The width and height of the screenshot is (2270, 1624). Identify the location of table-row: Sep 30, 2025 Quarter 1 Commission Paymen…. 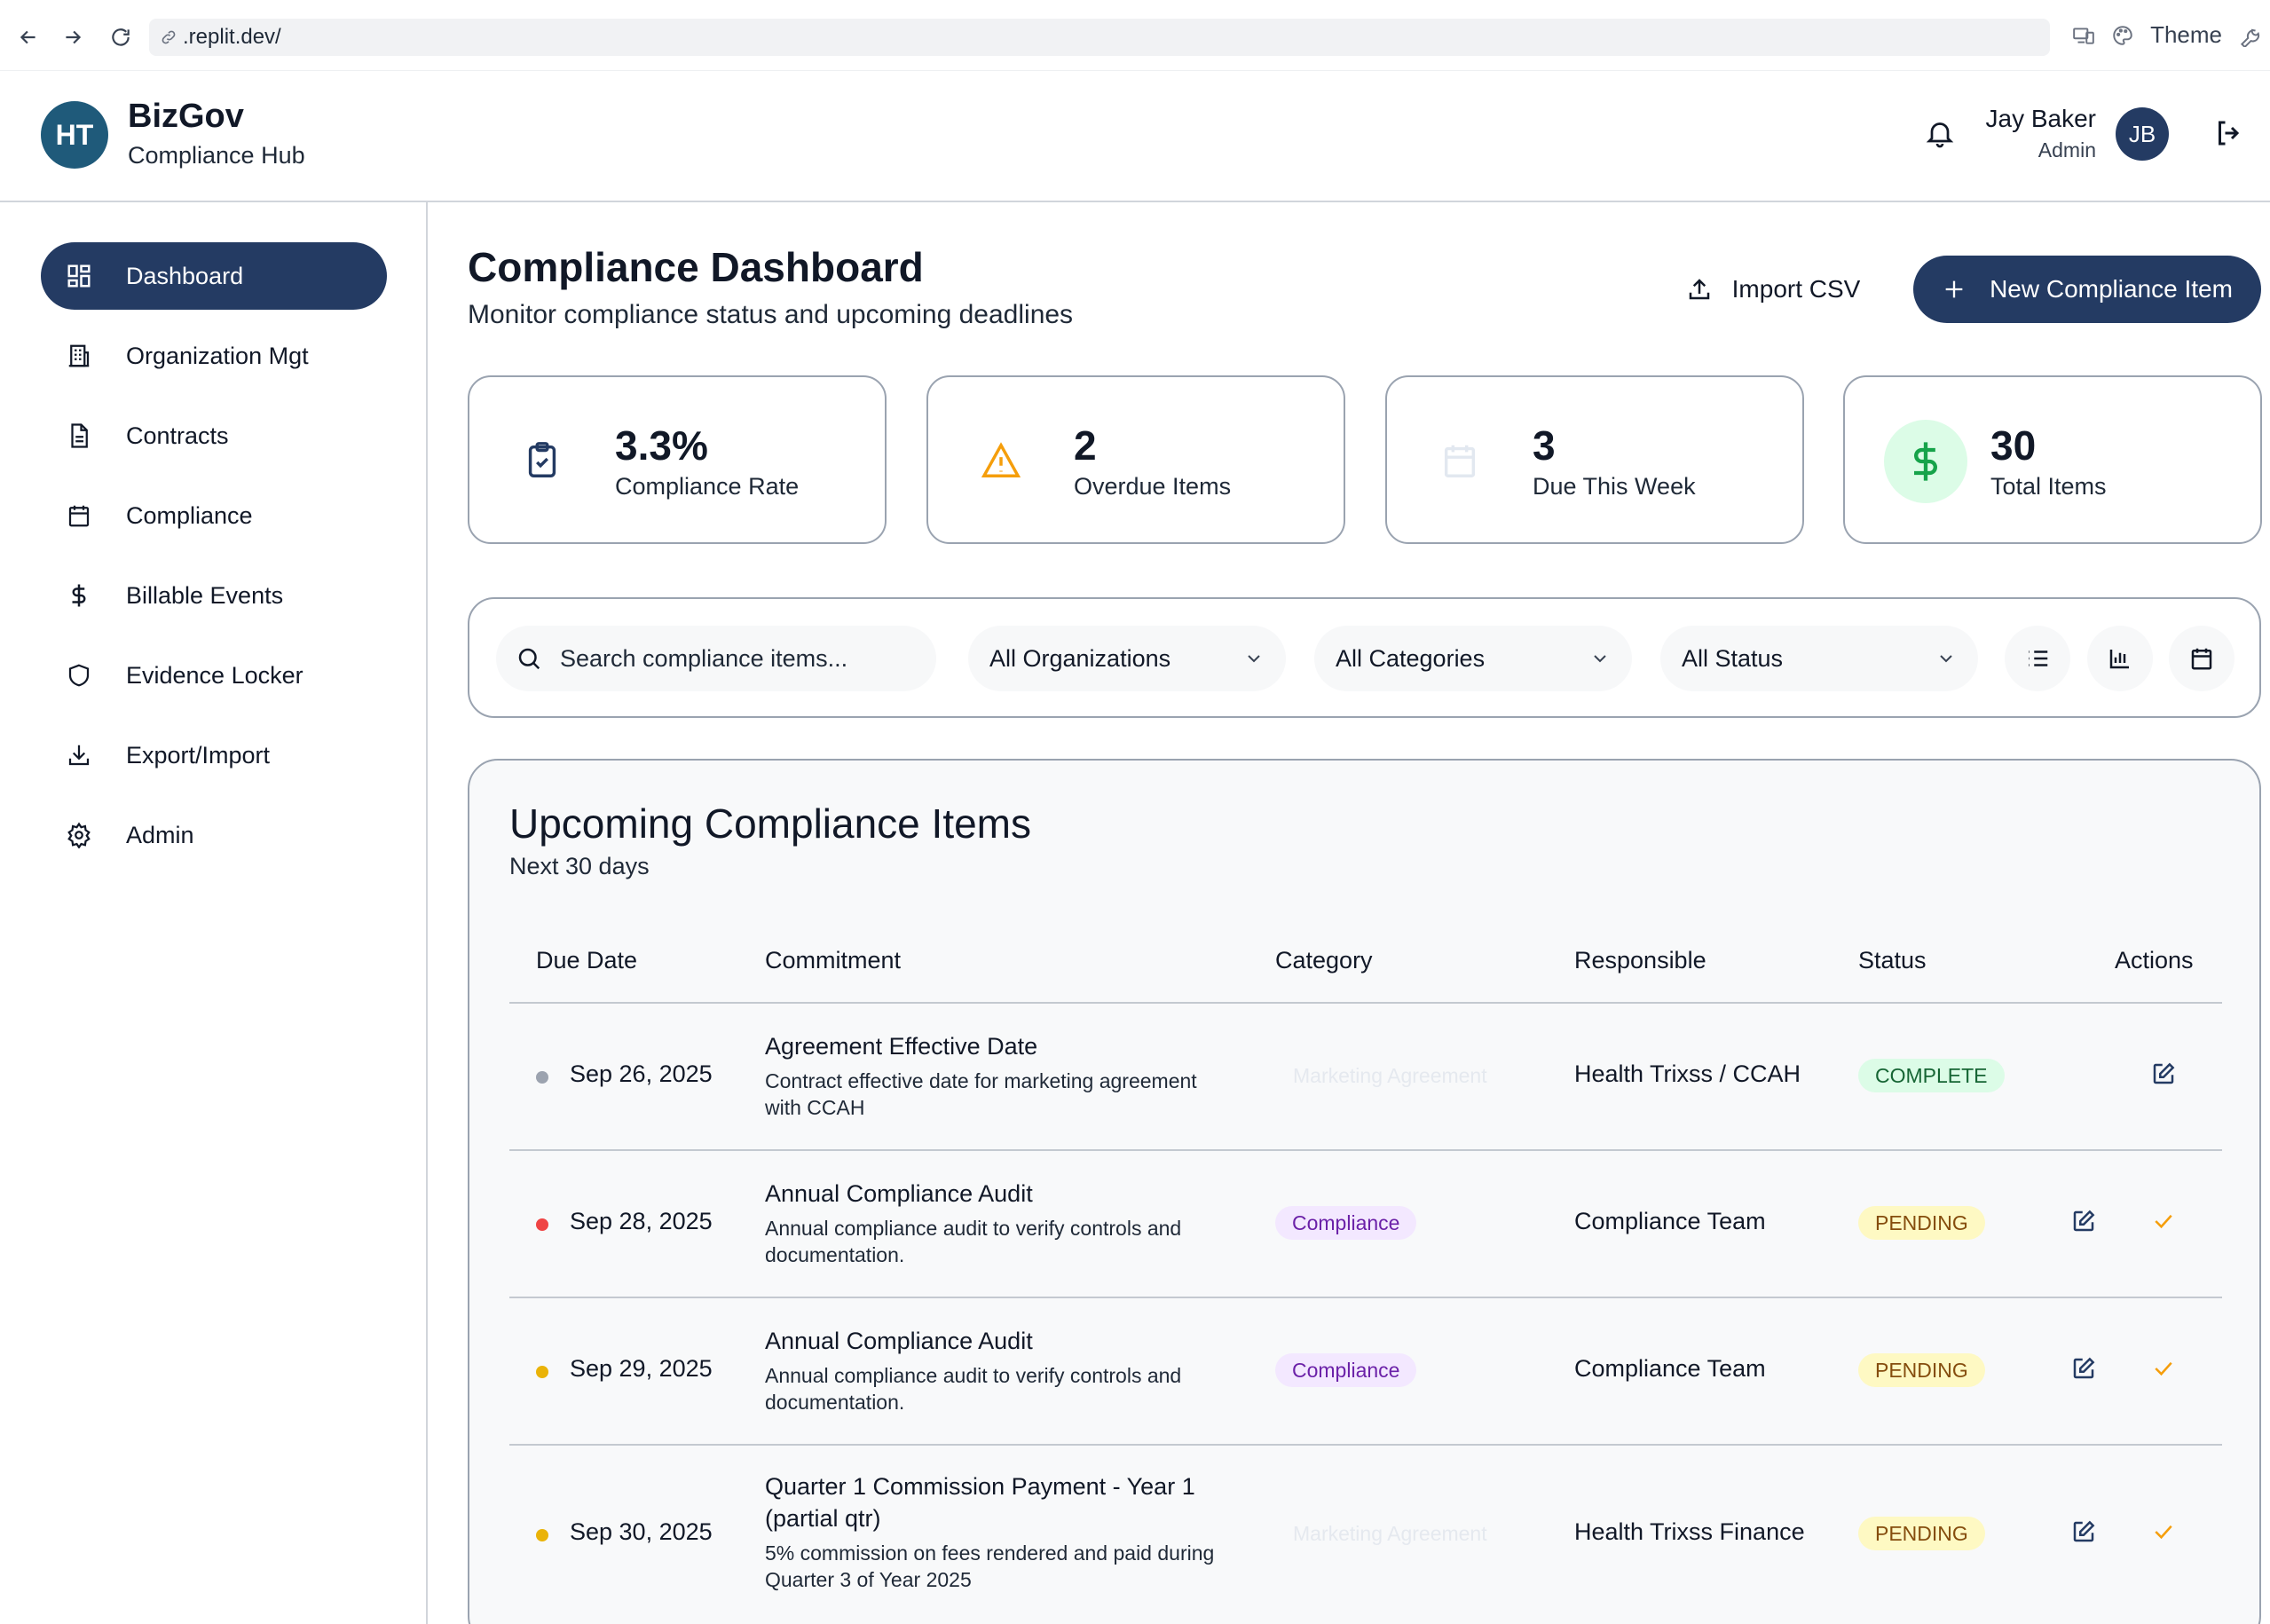
(1364, 1534).